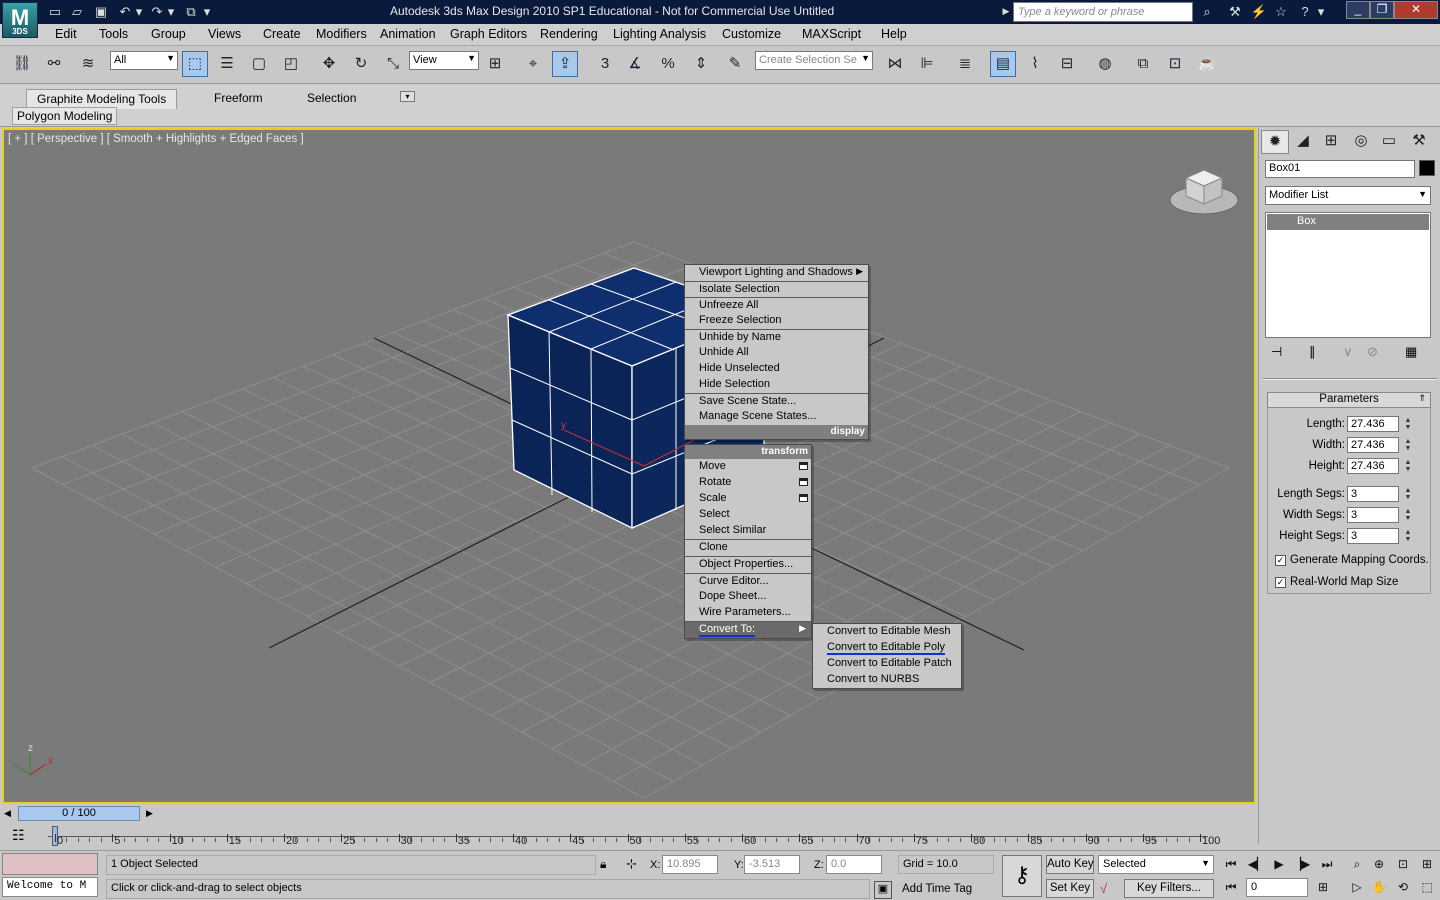  What do you see at coordinates (894, 34) in the screenshot?
I see `menu-help: Help` at bounding box center [894, 34].